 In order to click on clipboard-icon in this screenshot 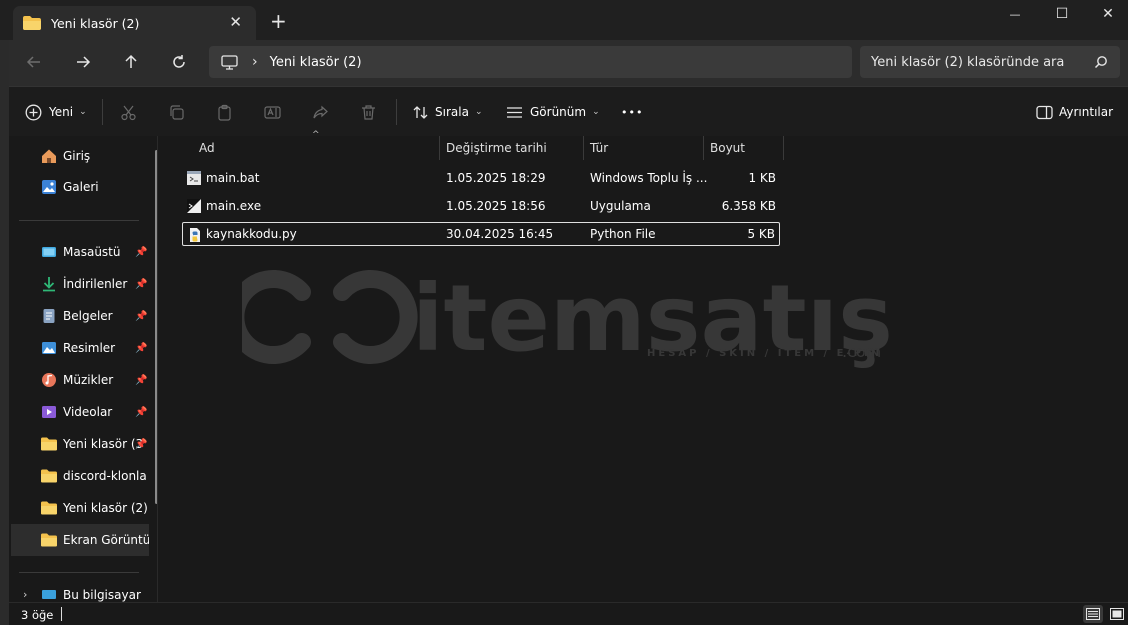, I will do `click(224, 112)`.